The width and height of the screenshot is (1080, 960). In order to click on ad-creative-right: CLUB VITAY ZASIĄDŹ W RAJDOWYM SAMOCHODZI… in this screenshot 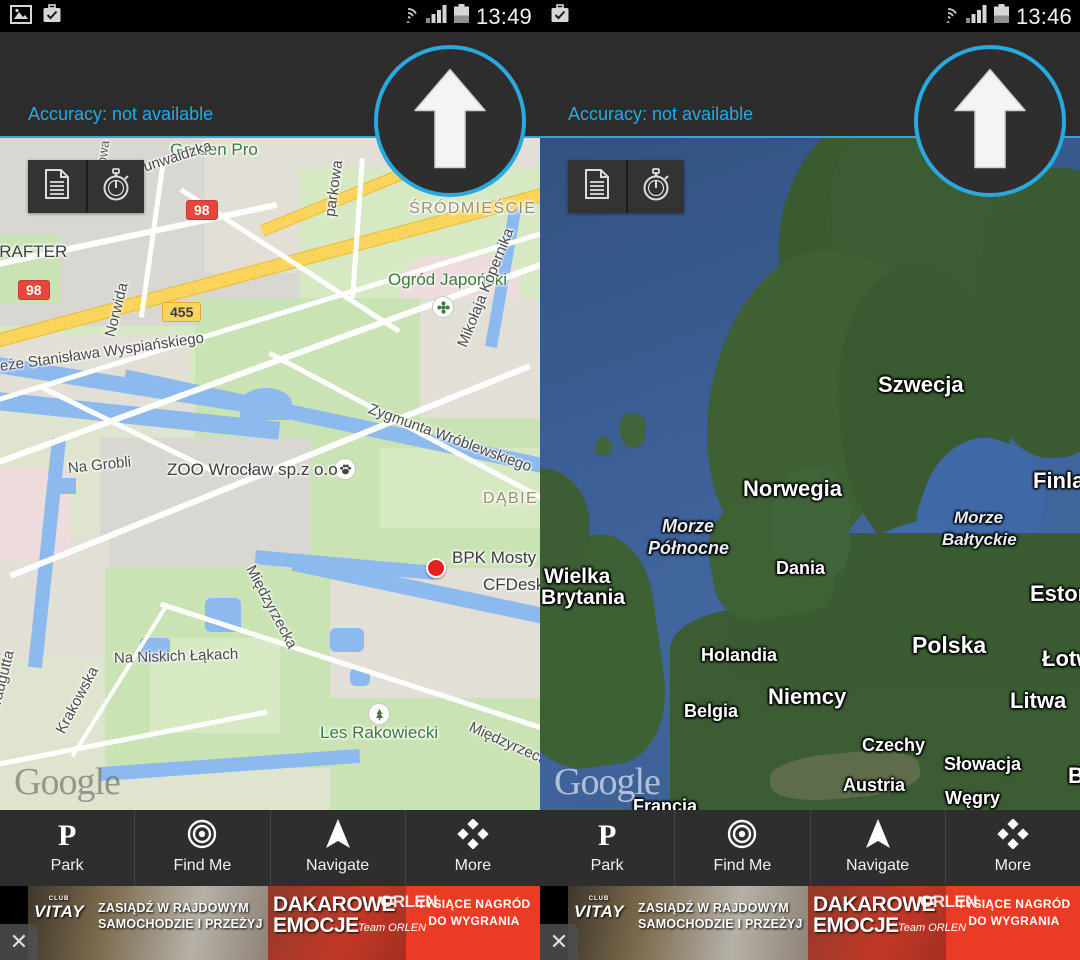, I will do `click(824, 923)`.